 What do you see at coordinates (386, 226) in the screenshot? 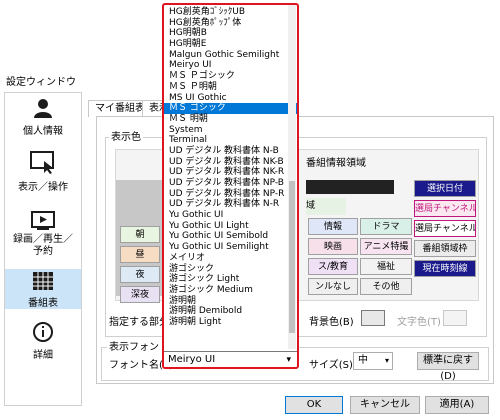
I see `genre-cell: ドラマ` at bounding box center [386, 226].